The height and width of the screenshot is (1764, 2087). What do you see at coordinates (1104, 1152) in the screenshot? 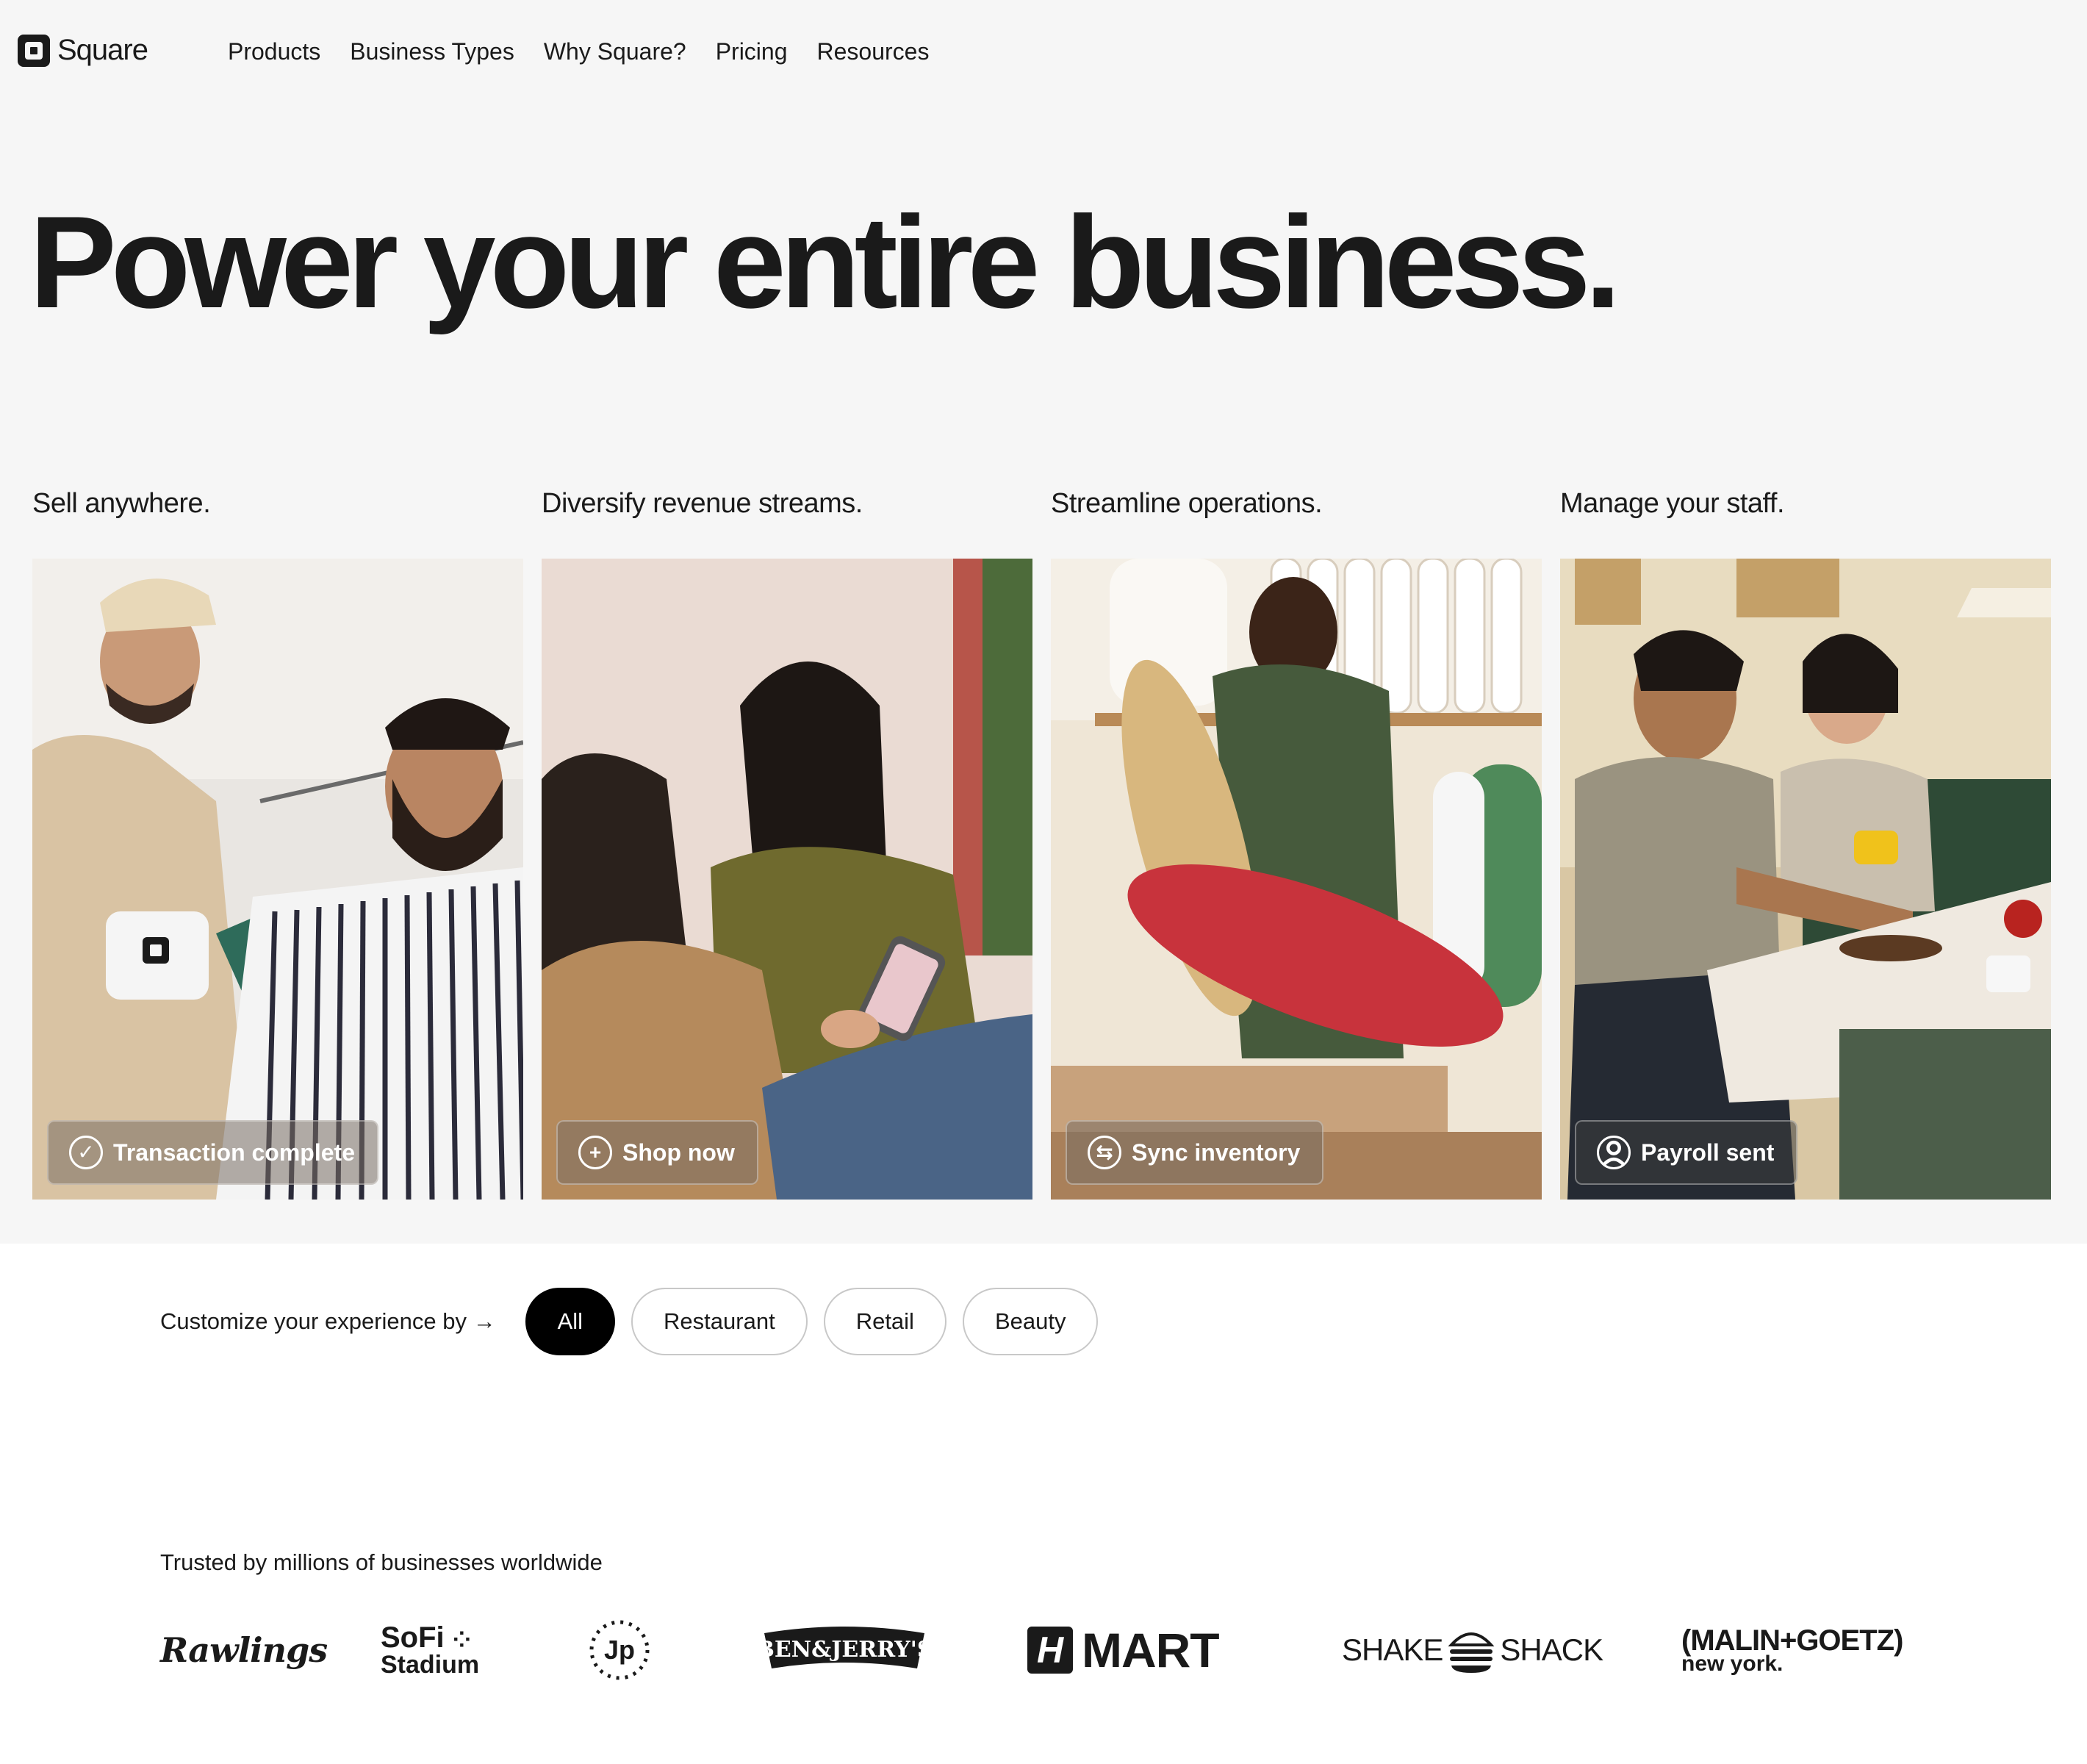
I see `sync-icon: ⇆` at bounding box center [1104, 1152].